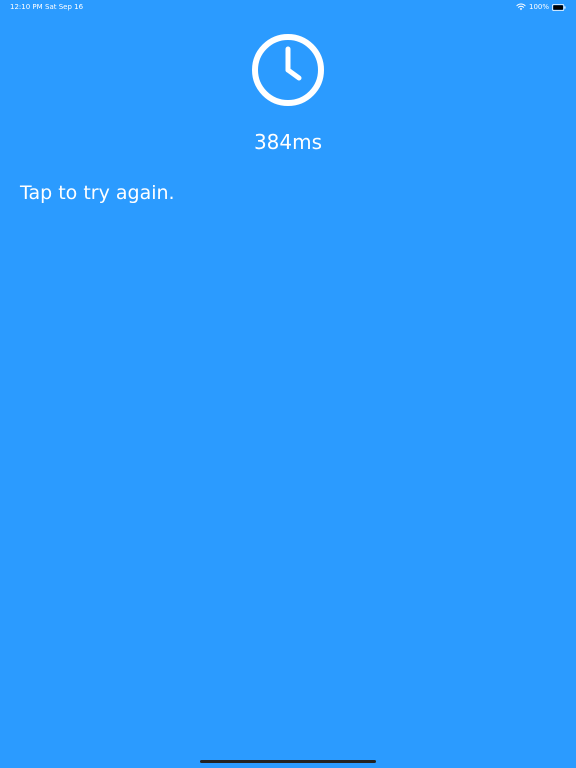 This screenshot has width=576, height=768. Describe the element at coordinates (288, 70) in the screenshot. I see `clock-icon` at that location.